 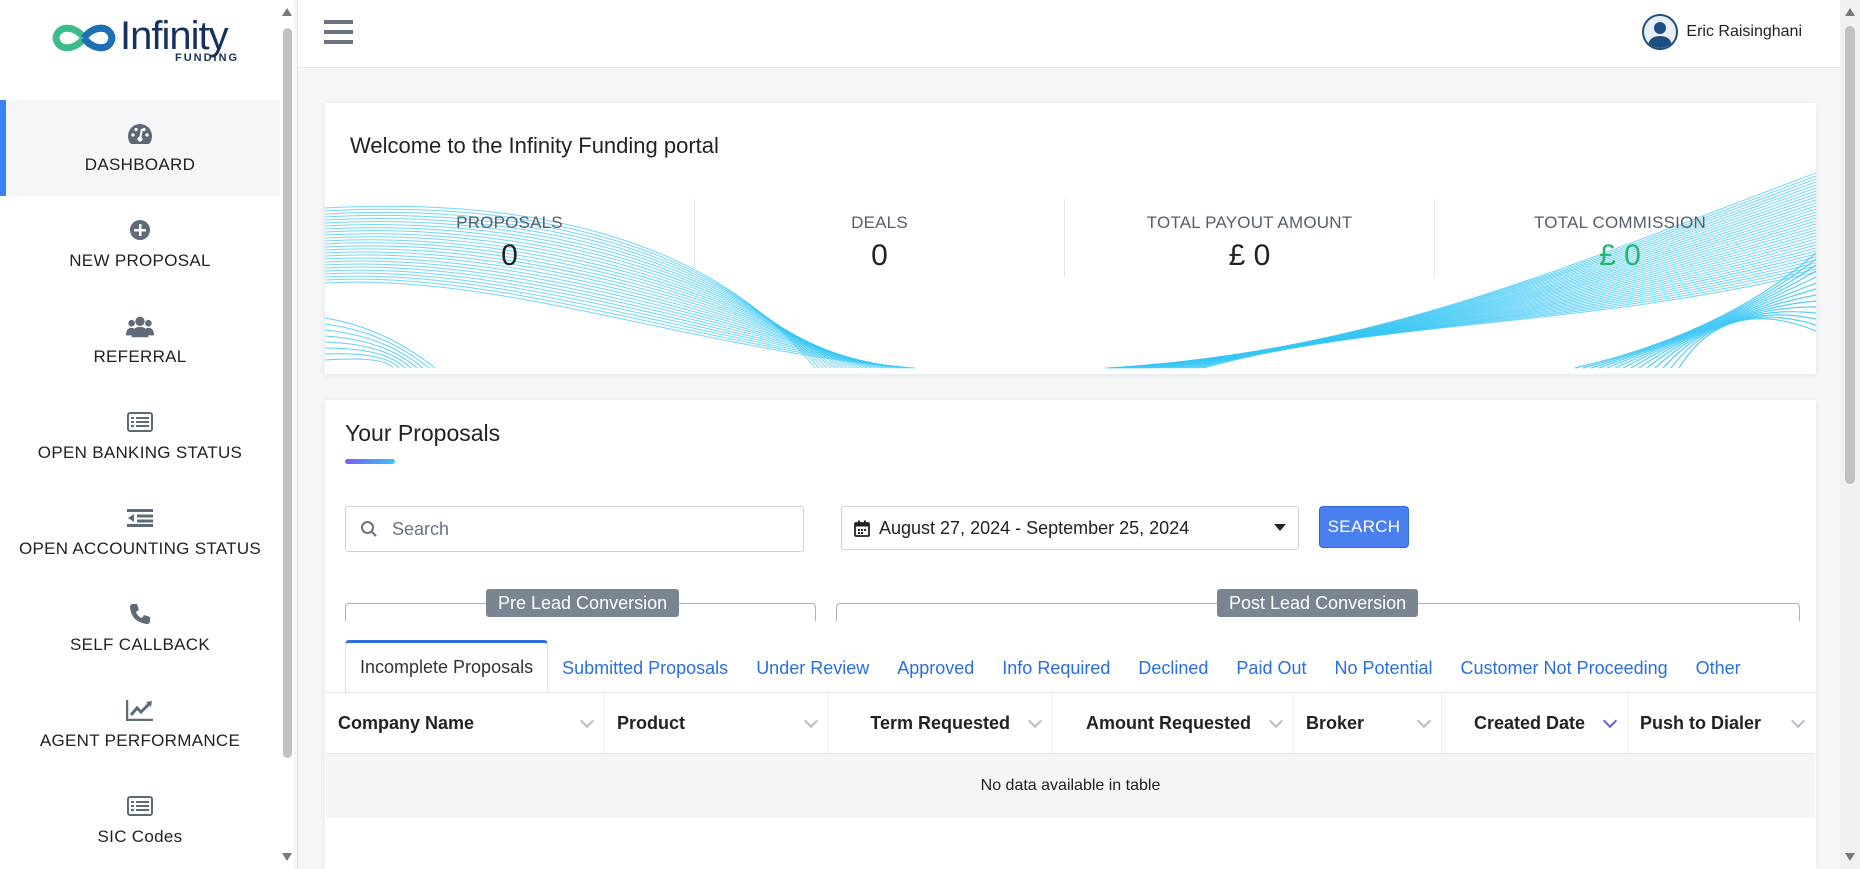 What do you see at coordinates (339, 33) in the screenshot?
I see `hamburger-menu-icon` at bounding box center [339, 33].